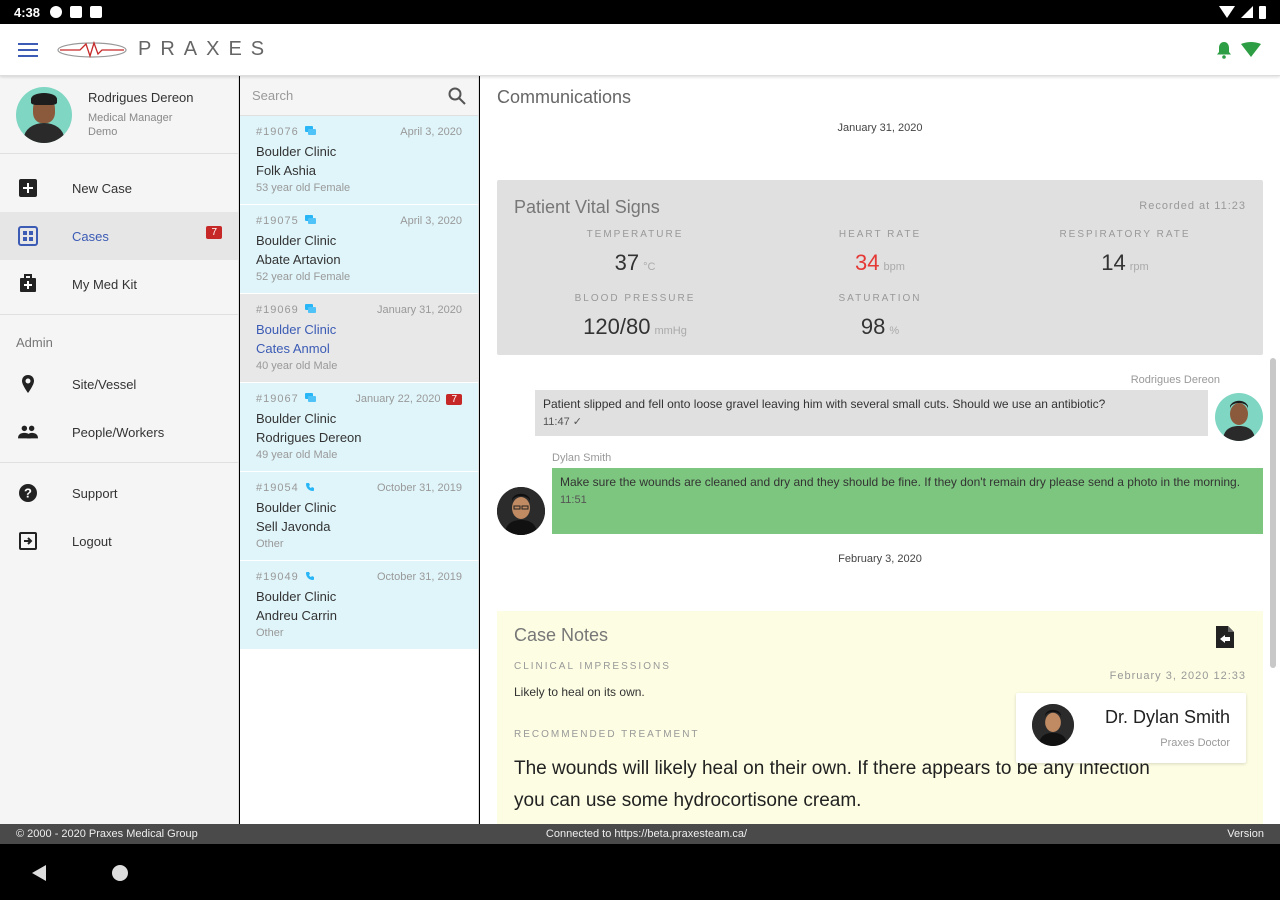 The height and width of the screenshot is (900, 1280). I want to click on user-profile: Rodrigues Dereon Medical Manager Demo, so click(119, 115).